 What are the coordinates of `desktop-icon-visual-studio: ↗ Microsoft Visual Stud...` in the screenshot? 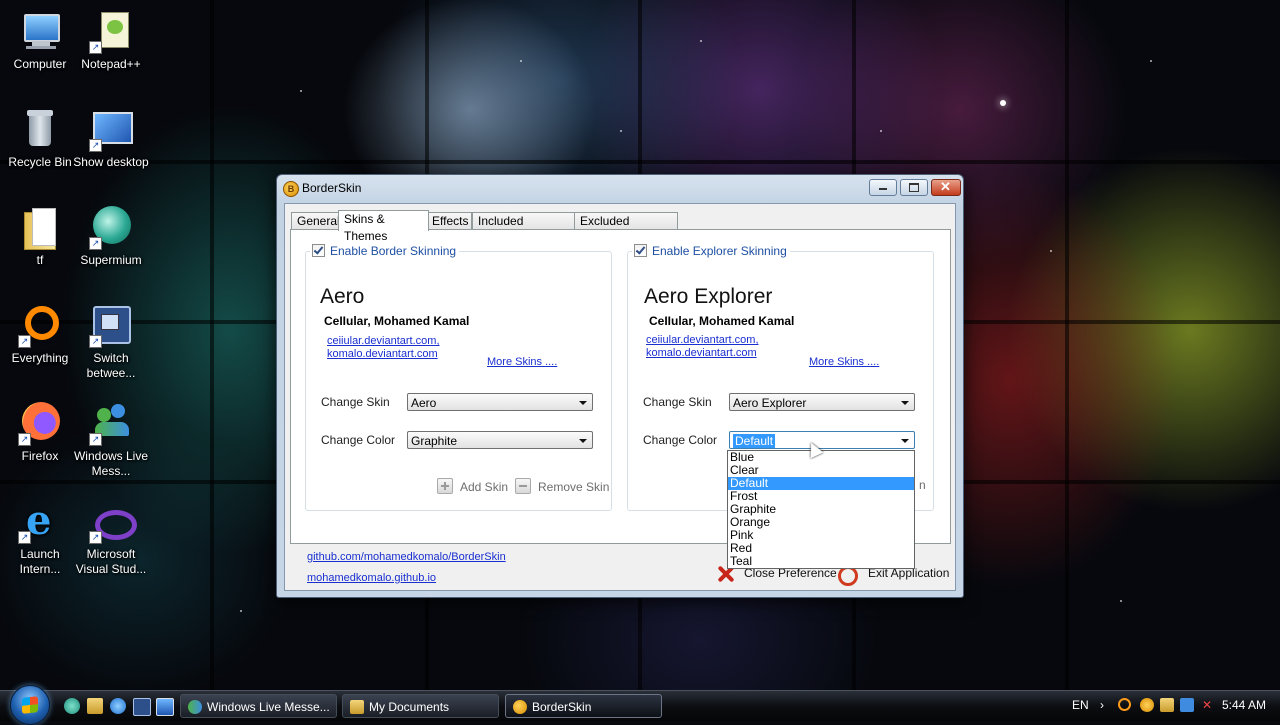 It's located at (111, 538).